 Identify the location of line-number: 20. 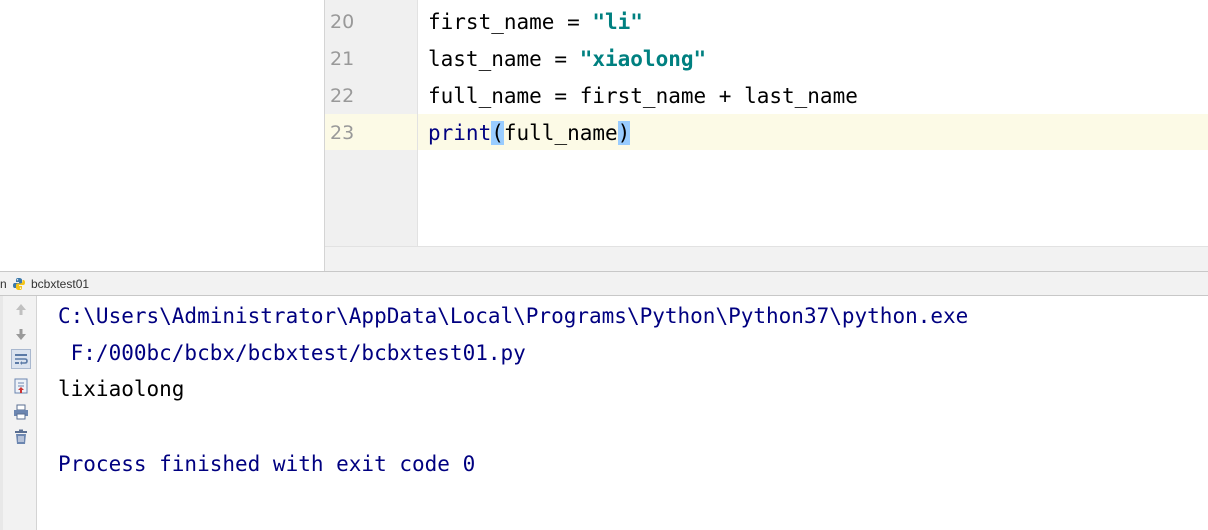
(342, 22).